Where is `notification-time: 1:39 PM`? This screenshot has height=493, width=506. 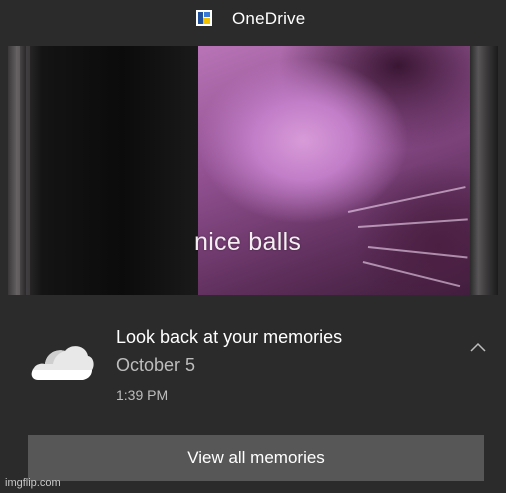
notification-time: 1:39 PM is located at coordinates (142, 395).